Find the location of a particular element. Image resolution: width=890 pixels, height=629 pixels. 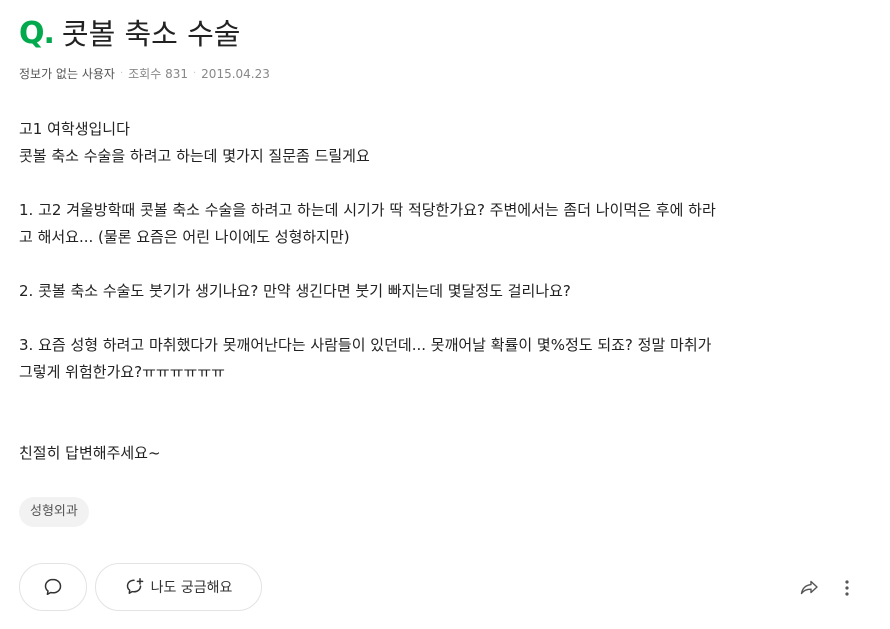

view-count: 조회수 831 is located at coordinates (158, 74).